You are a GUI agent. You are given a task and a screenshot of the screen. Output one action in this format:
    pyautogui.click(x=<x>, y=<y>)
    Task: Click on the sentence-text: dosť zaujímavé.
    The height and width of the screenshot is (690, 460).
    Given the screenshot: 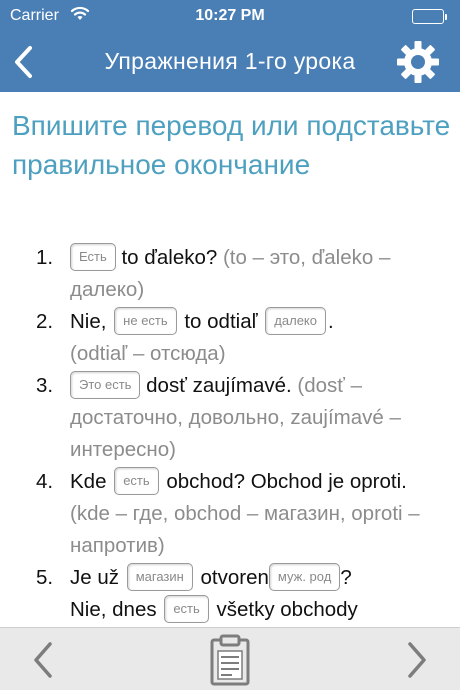 What is the action you would take?
    pyautogui.click(x=219, y=385)
    